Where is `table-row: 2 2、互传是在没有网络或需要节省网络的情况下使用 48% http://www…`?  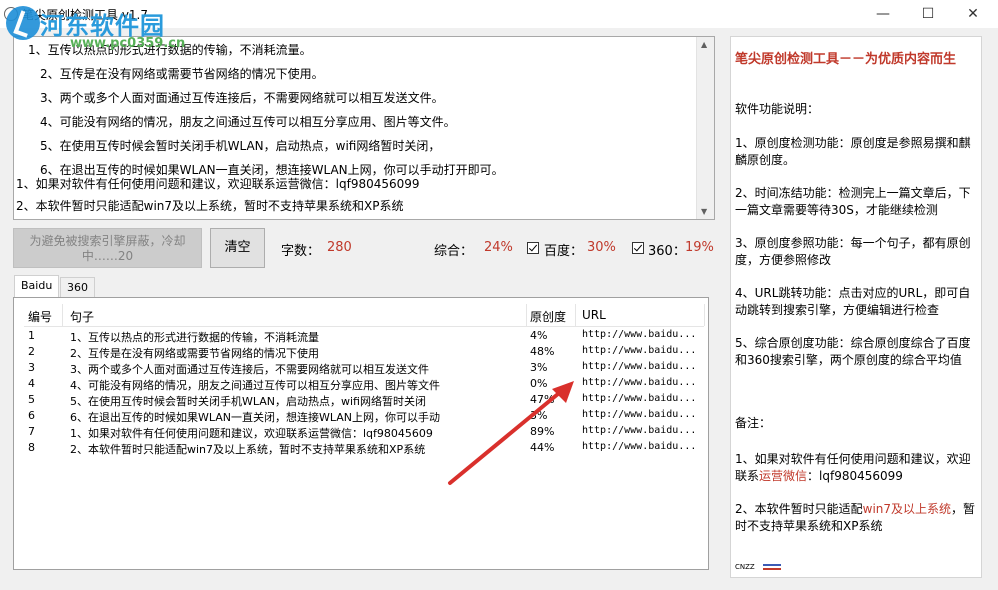
table-row: 2 2、互传是在没有网络或需要节省网络的情况下使用 48% http://www… is located at coordinates (364, 352).